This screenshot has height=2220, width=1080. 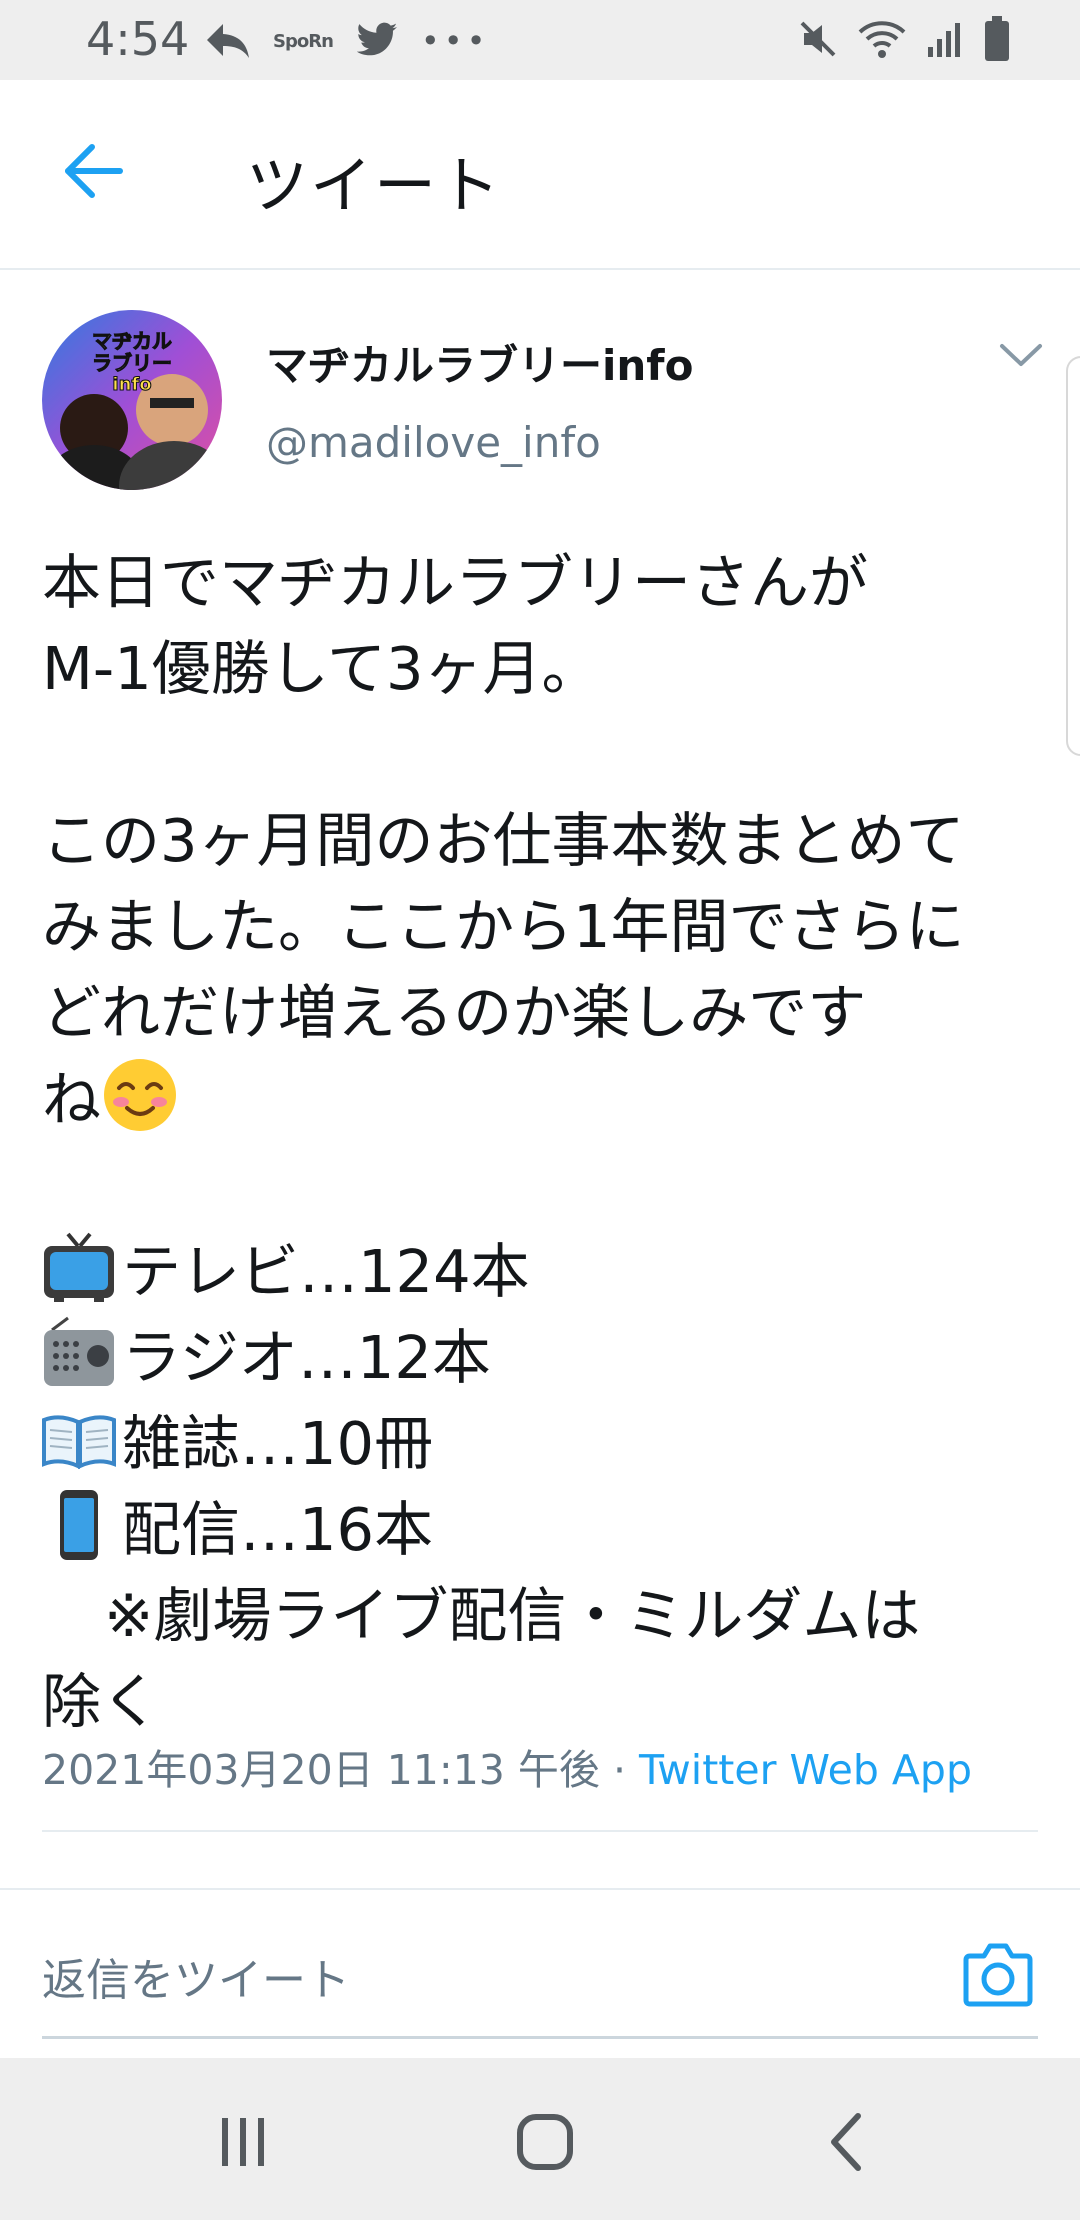 What do you see at coordinates (997, 38) in the screenshot?
I see `battery-icon` at bounding box center [997, 38].